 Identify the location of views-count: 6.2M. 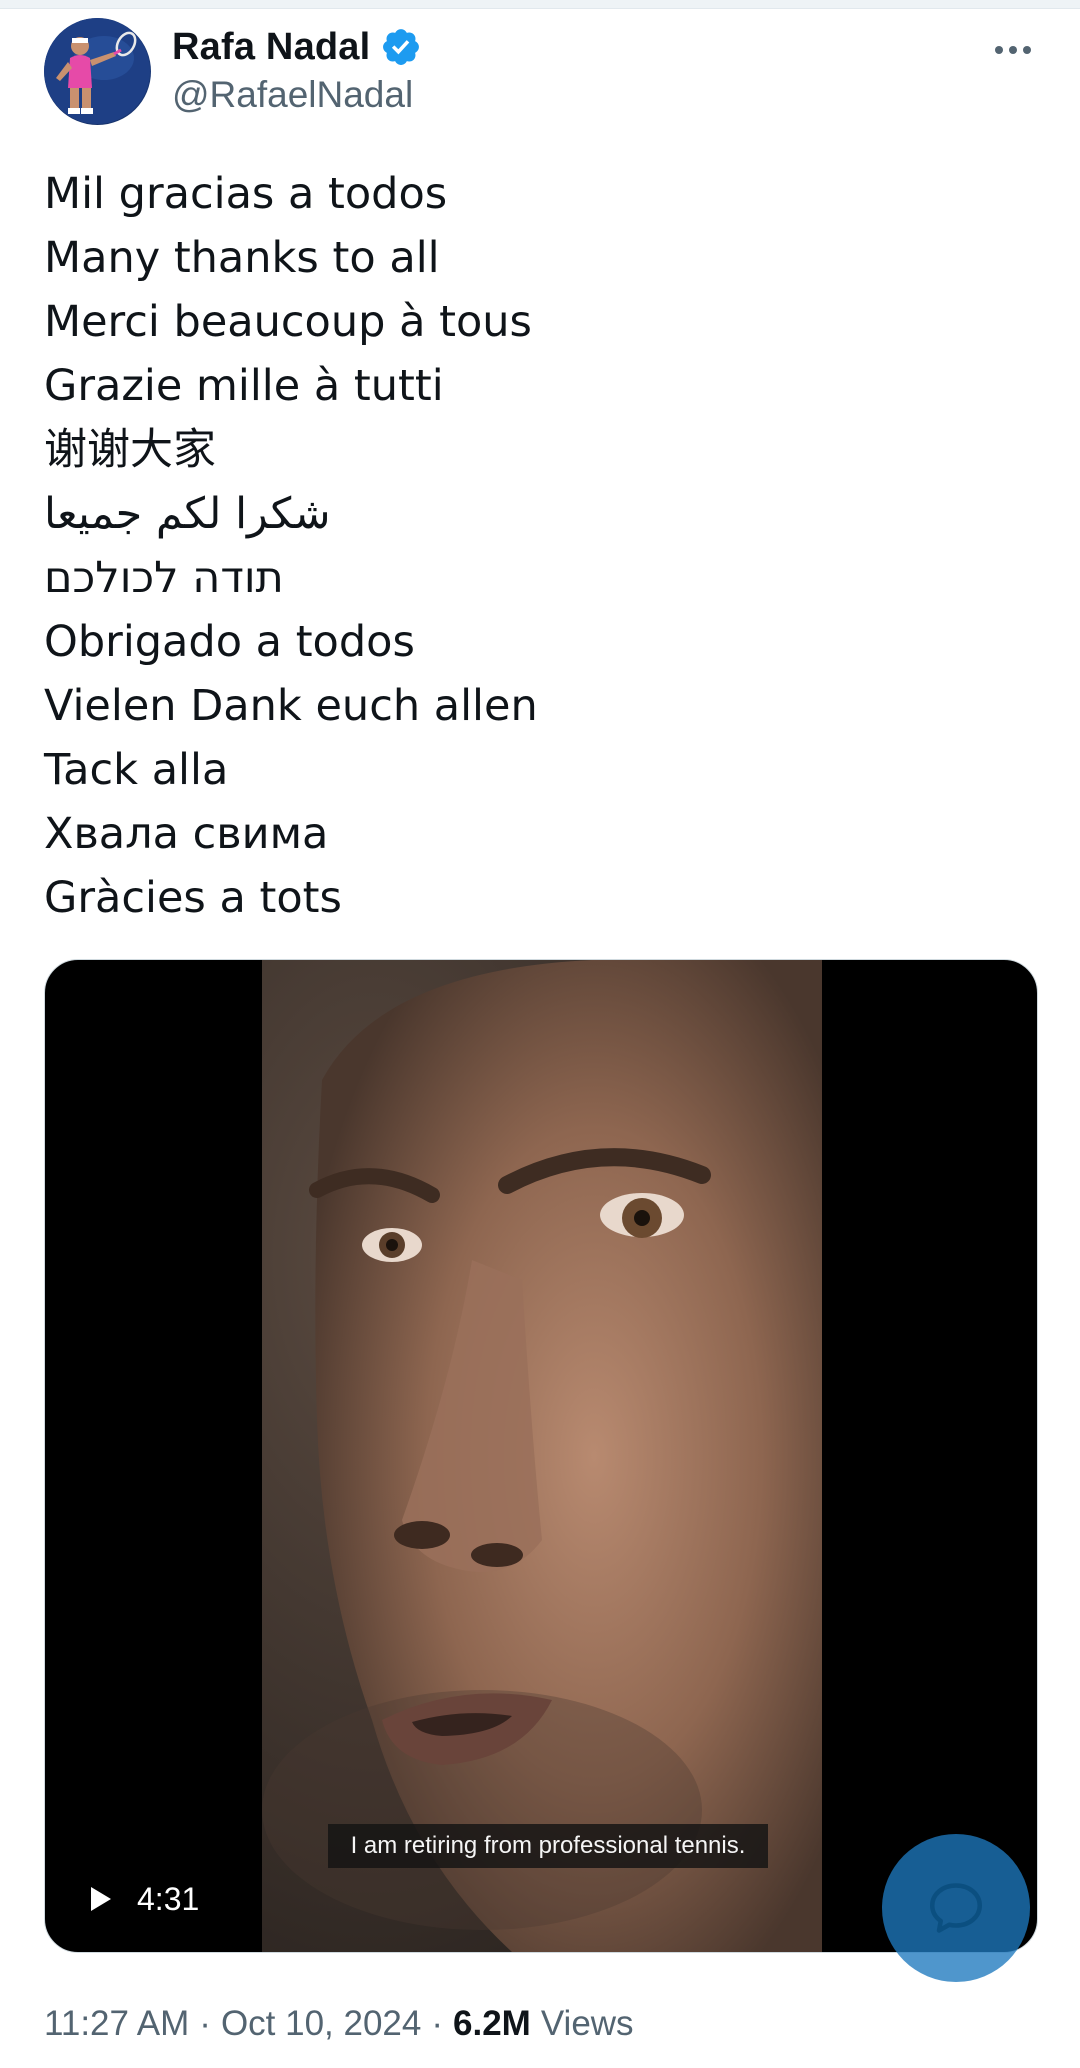
(492, 2023).